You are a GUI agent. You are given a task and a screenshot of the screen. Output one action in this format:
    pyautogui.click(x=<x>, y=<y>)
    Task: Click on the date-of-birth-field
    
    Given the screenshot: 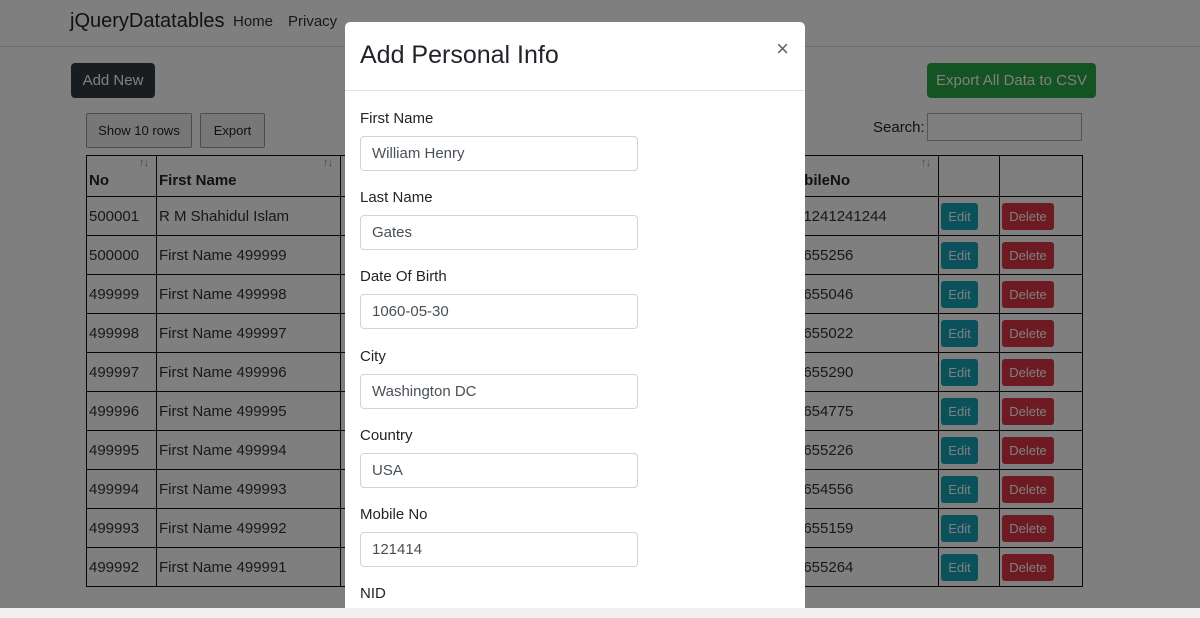 What is the action you would take?
    pyautogui.click(x=499, y=311)
    